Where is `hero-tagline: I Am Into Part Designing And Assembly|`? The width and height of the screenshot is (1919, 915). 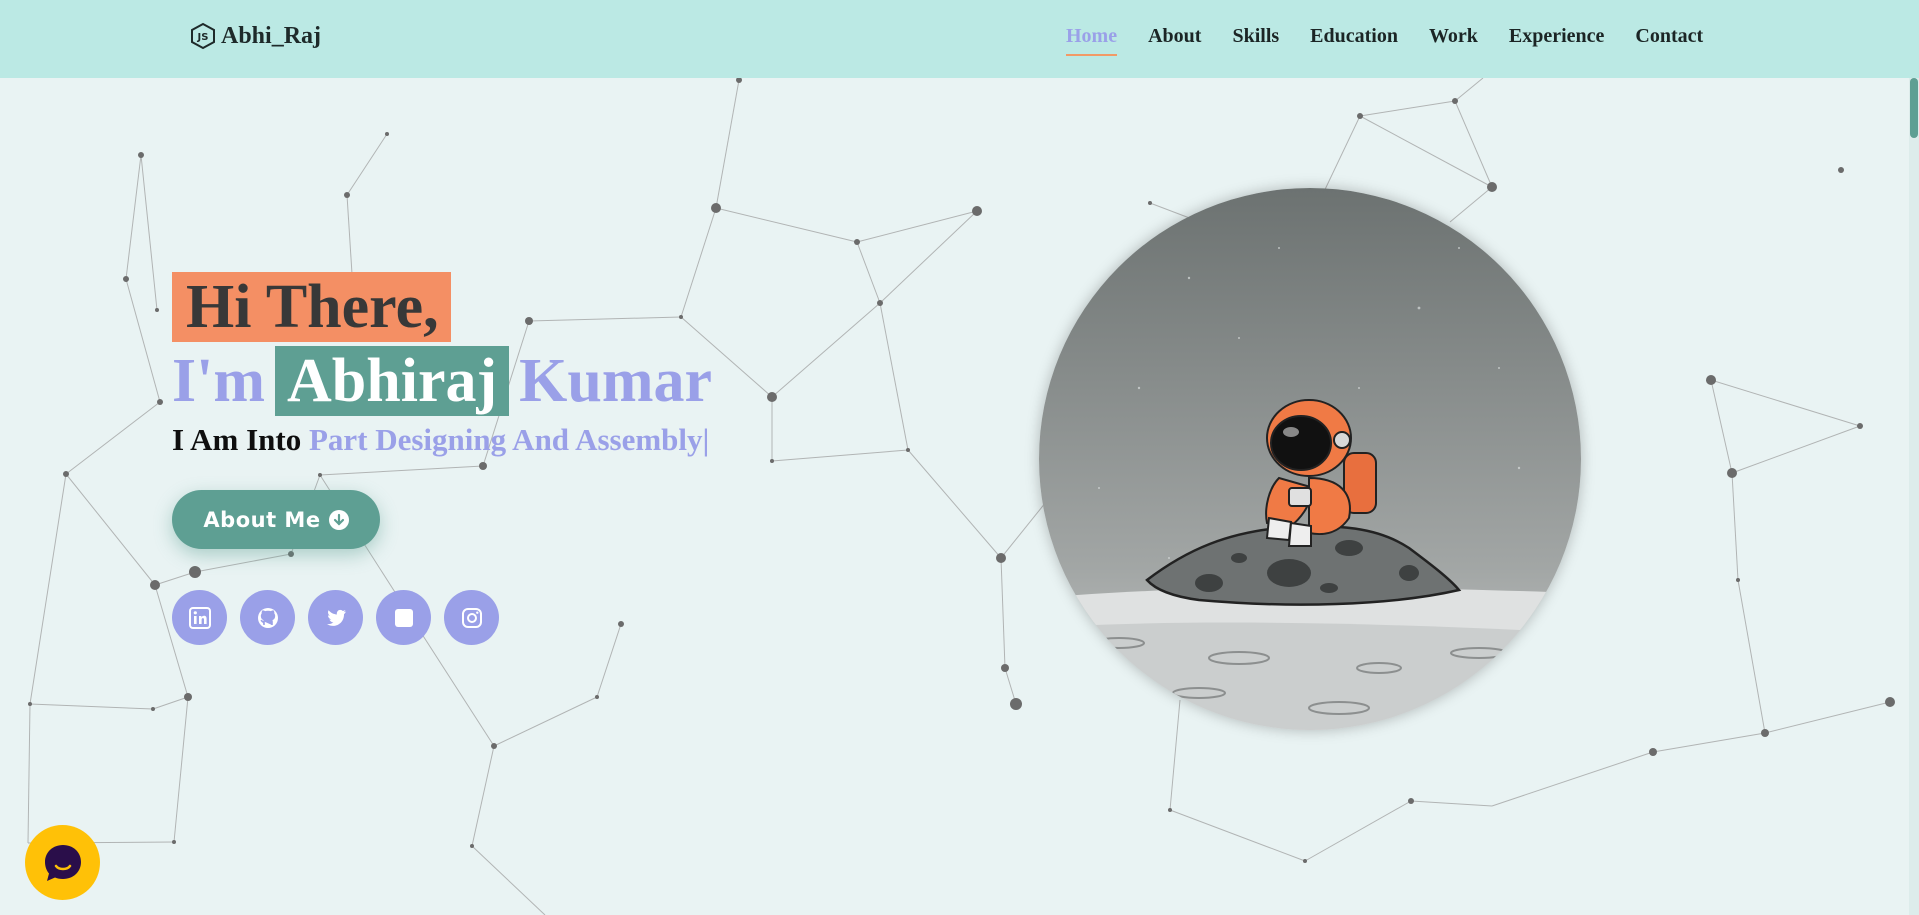 hero-tagline: I Am Into Part Designing And Assembly| is located at coordinates (442, 440).